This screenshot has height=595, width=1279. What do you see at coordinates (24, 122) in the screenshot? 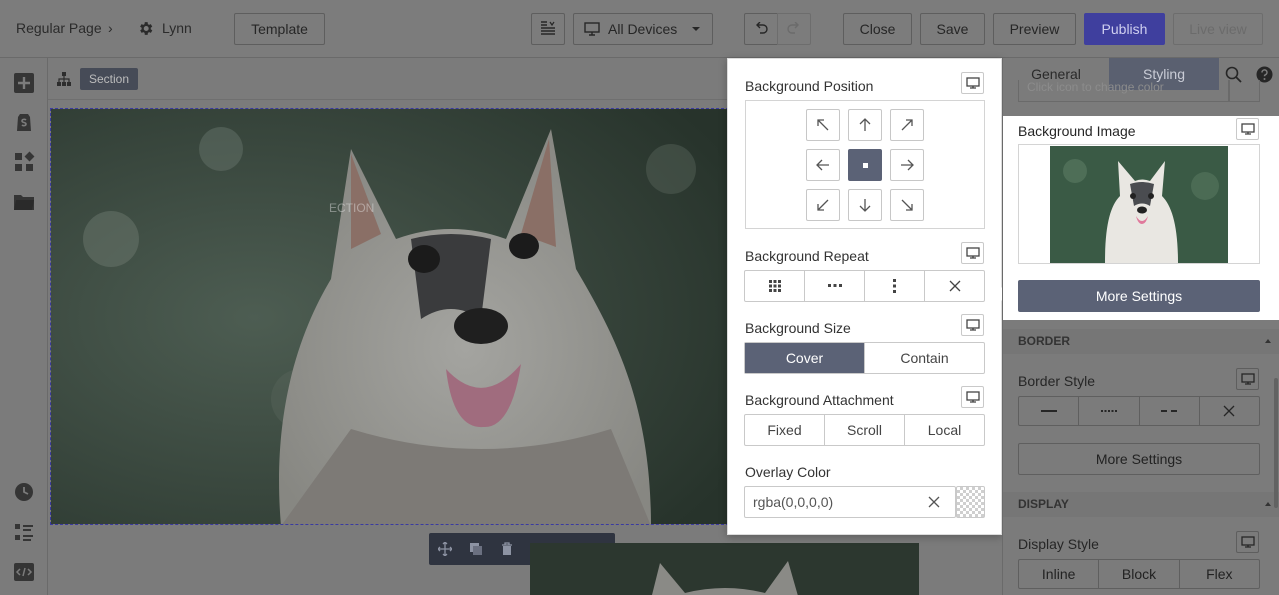
I see `shopify-icon` at bounding box center [24, 122].